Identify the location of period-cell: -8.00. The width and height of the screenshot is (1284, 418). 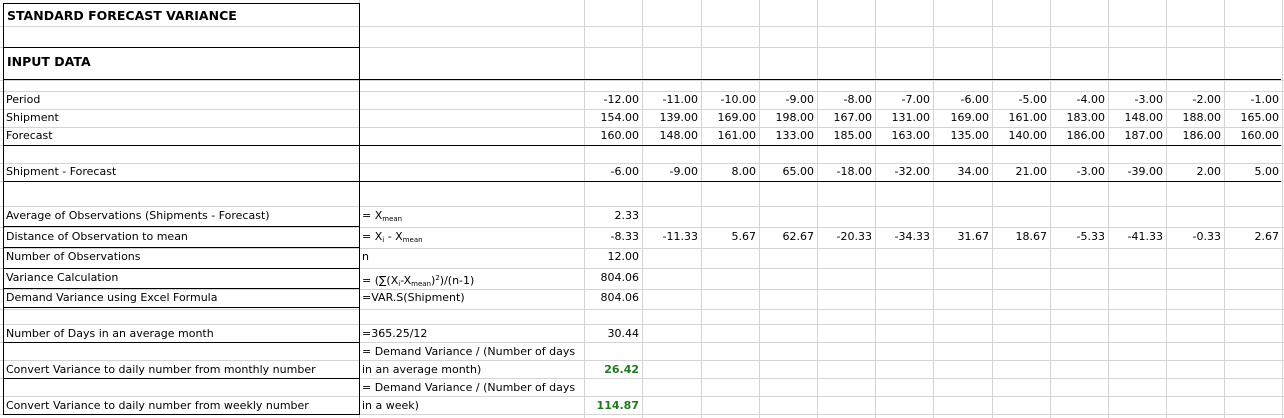
(846, 100).